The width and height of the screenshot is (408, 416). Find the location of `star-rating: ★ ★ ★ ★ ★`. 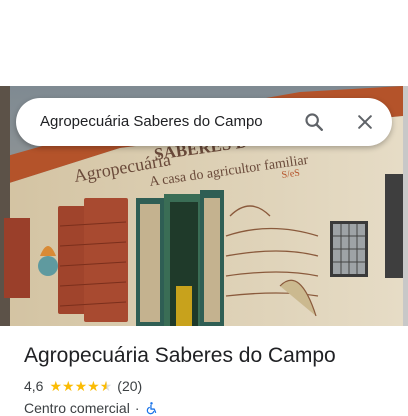

star-rating: ★ ★ ★ ★ ★ is located at coordinates (80, 386).